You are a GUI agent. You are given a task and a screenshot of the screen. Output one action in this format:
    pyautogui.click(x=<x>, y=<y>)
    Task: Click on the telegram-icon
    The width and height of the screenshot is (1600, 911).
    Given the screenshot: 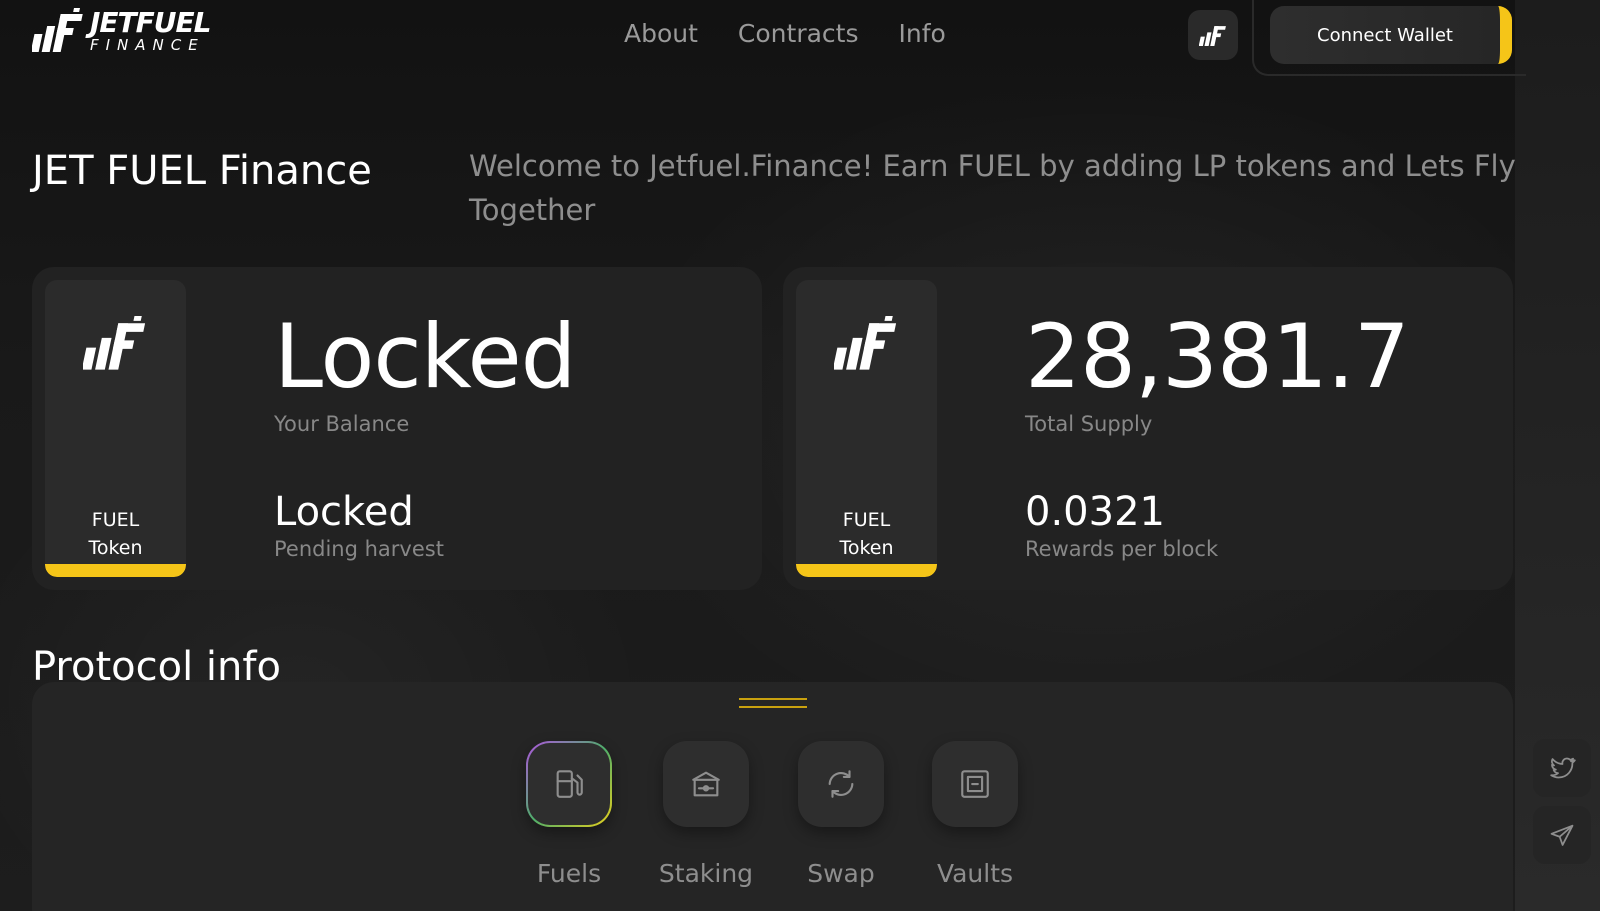 What is the action you would take?
    pyautogui.click(x=1562, y=835)
    